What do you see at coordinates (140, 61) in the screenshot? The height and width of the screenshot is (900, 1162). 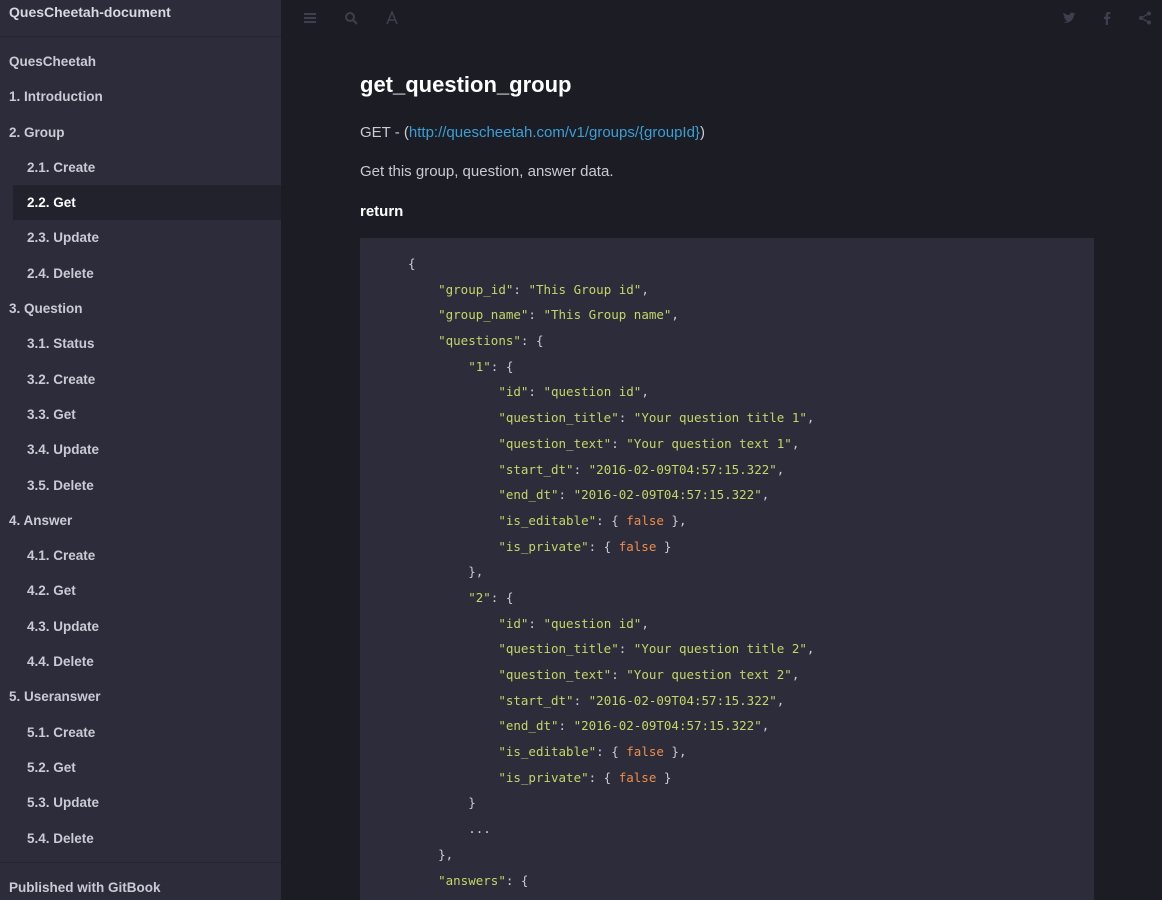 I see `sidebar-item-quescheetah: QuesCheetah` at bounding box center [140, 61].